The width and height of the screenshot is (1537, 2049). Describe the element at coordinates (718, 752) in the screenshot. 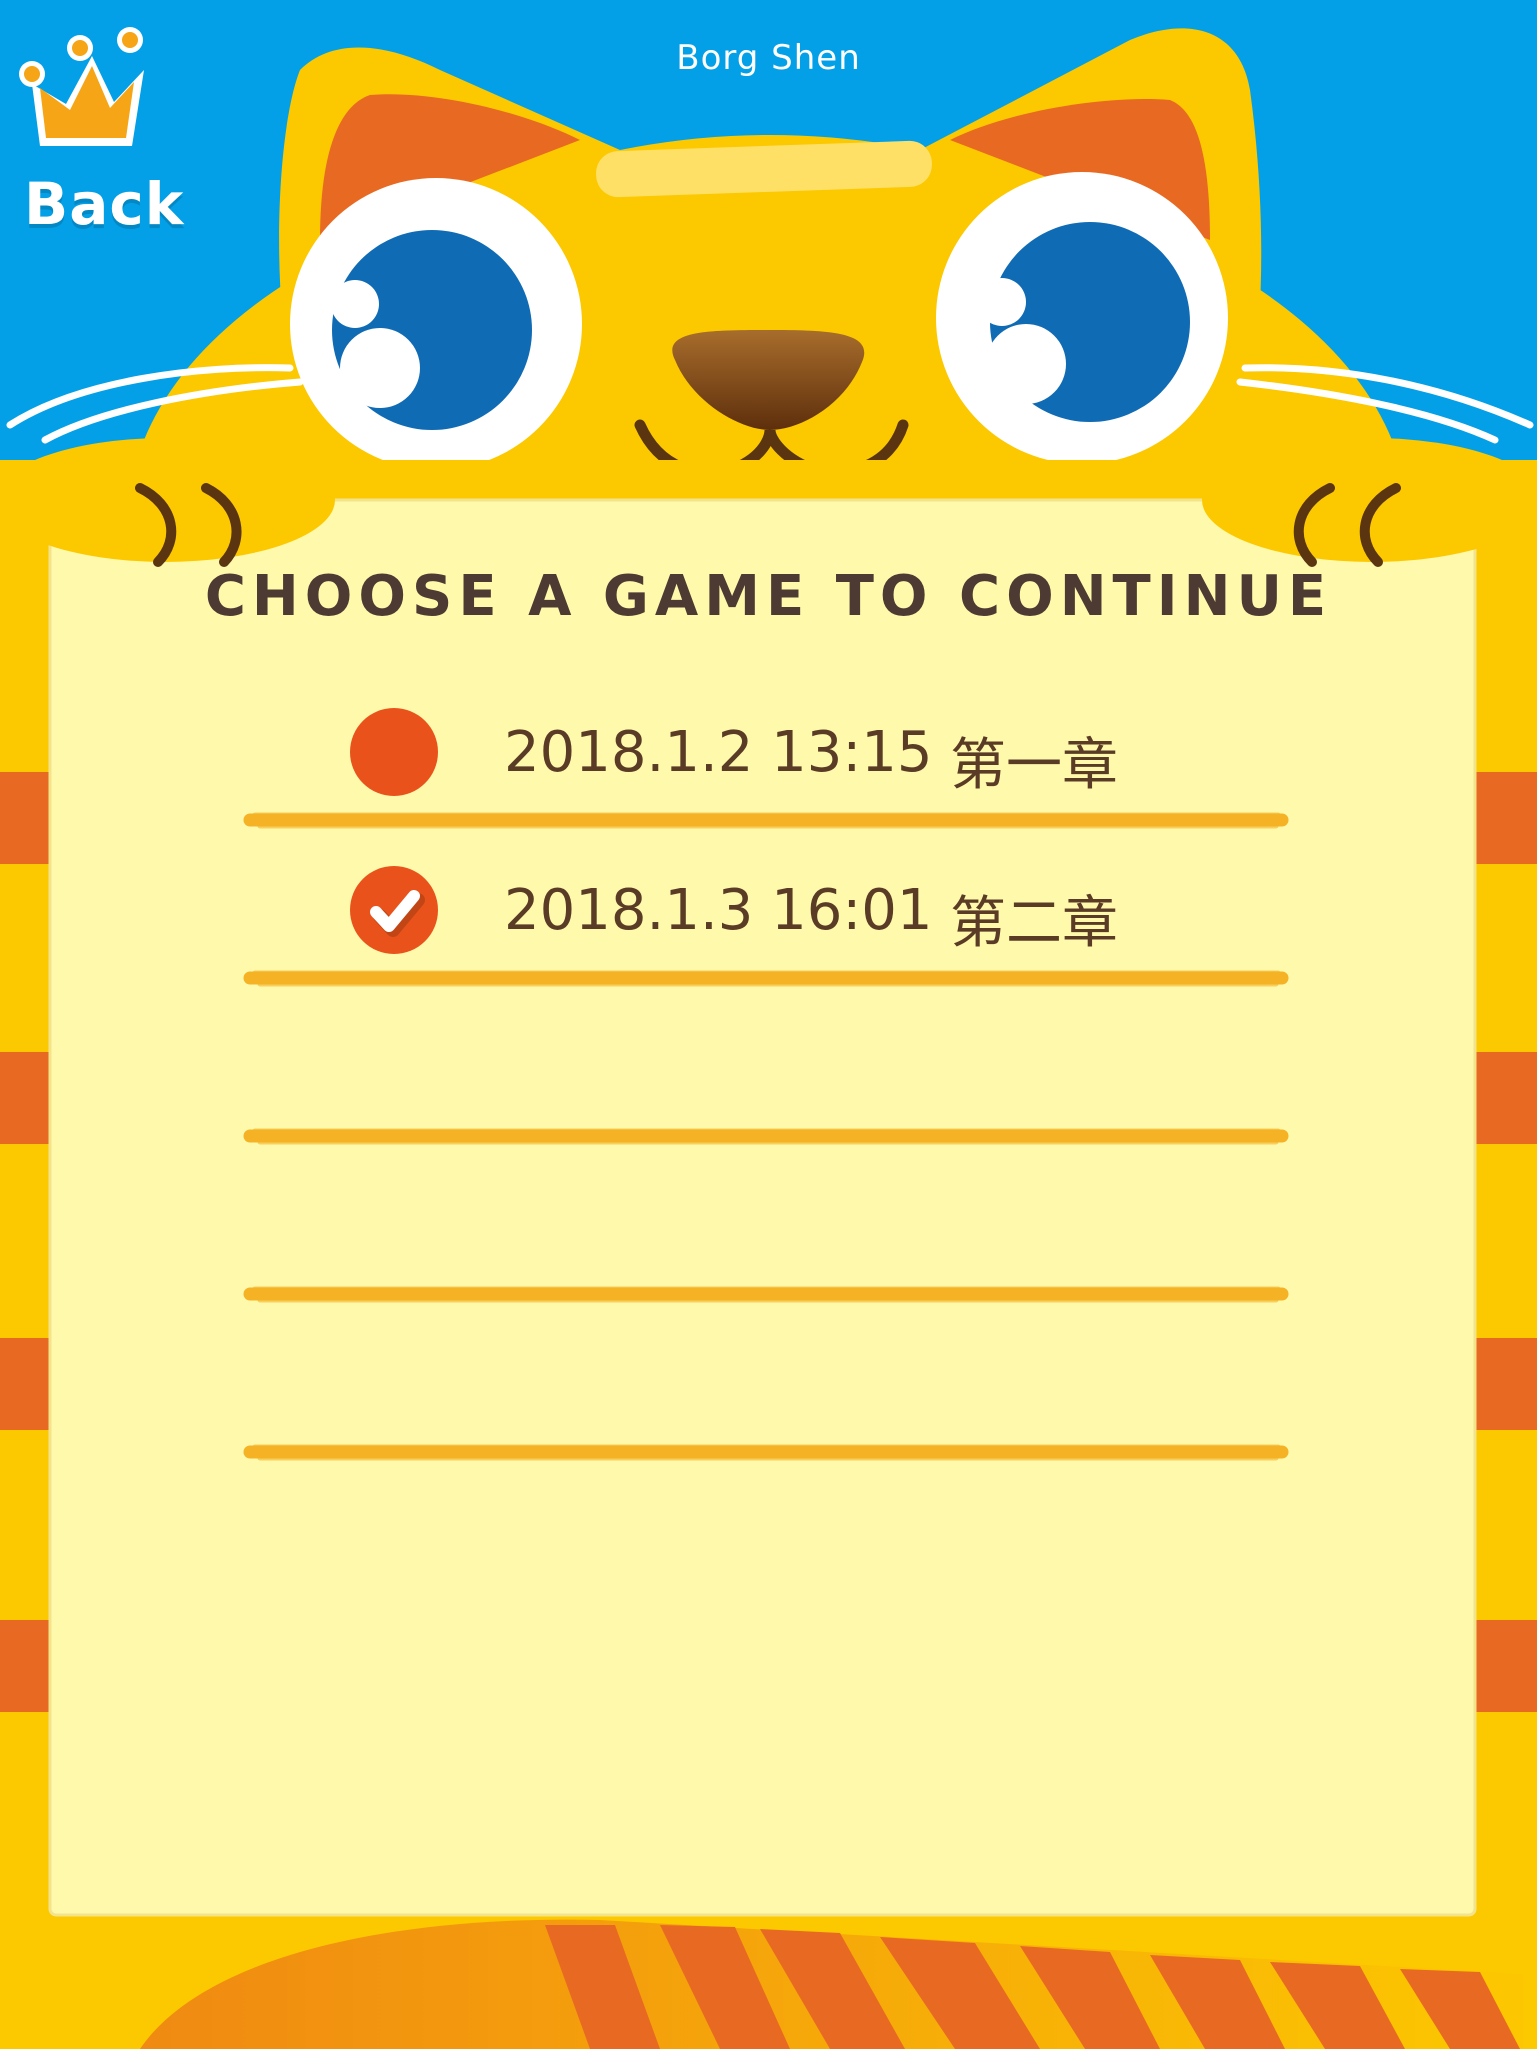

I see `save-date: 2018.1.2 13:15` at that location.